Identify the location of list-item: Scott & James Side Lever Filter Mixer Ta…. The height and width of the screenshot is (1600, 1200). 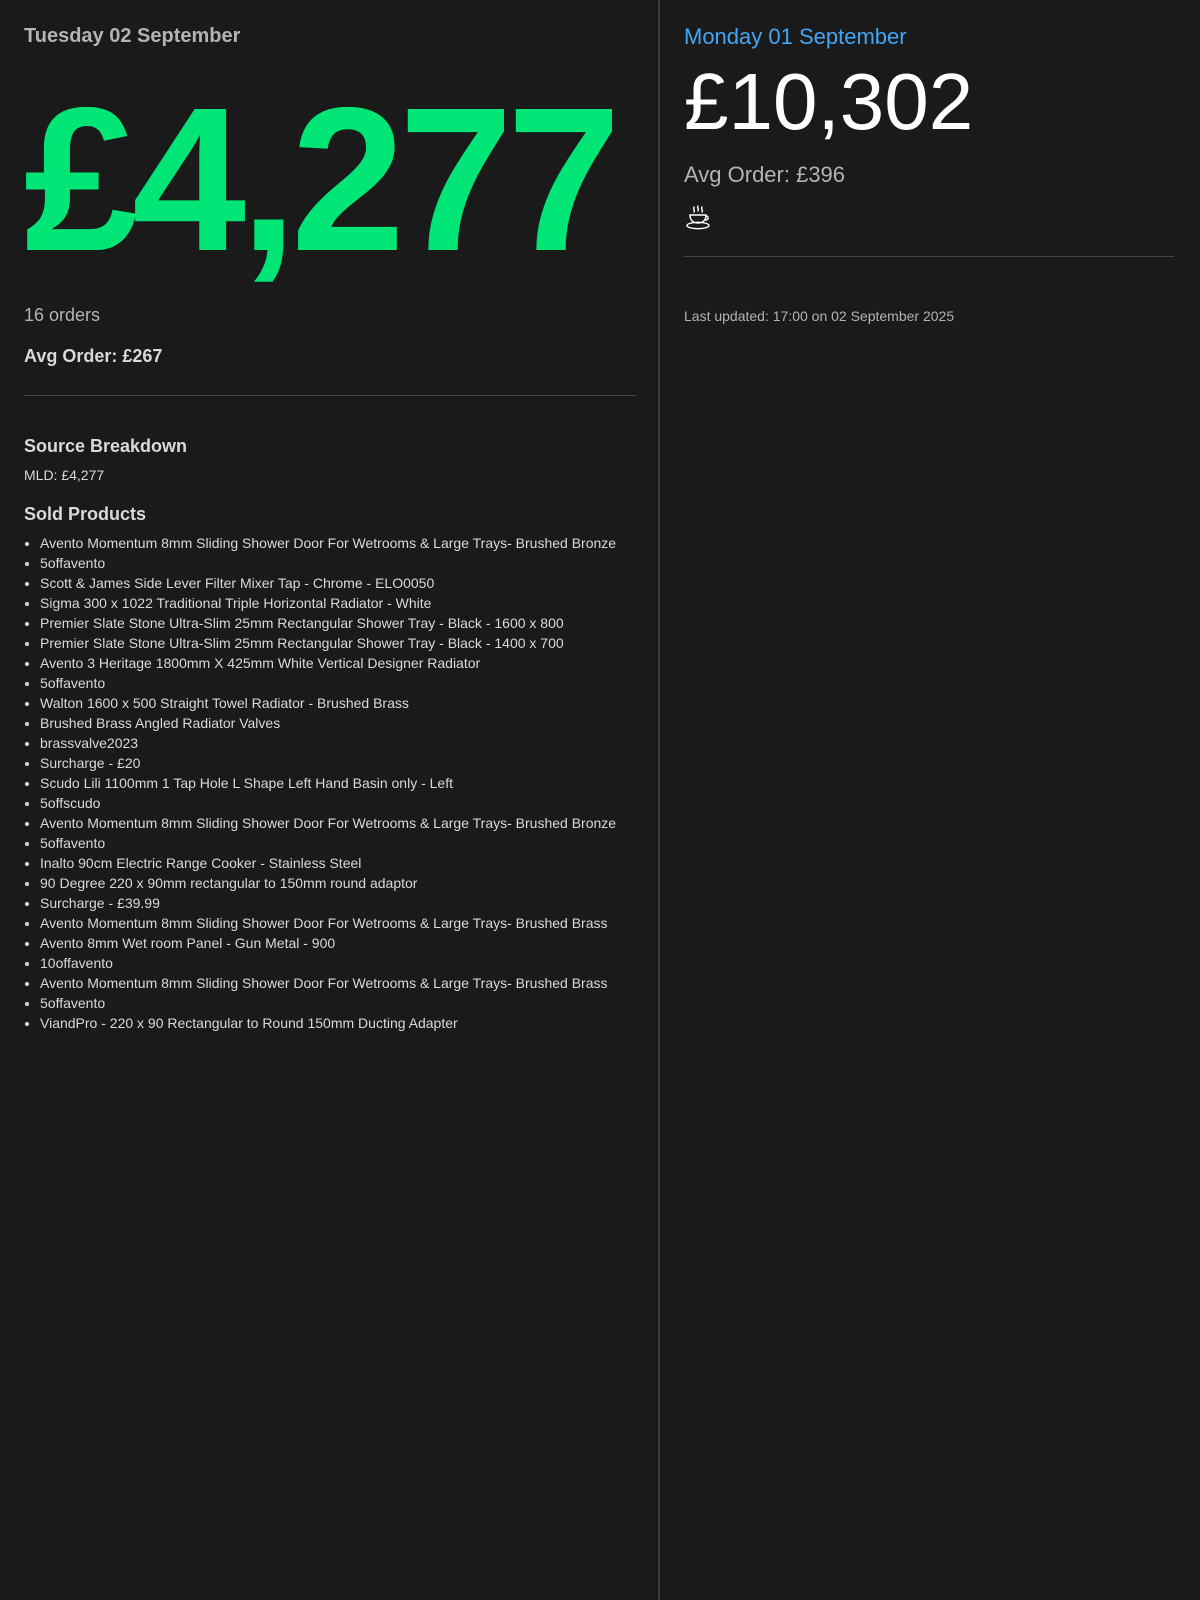
(337, 583).